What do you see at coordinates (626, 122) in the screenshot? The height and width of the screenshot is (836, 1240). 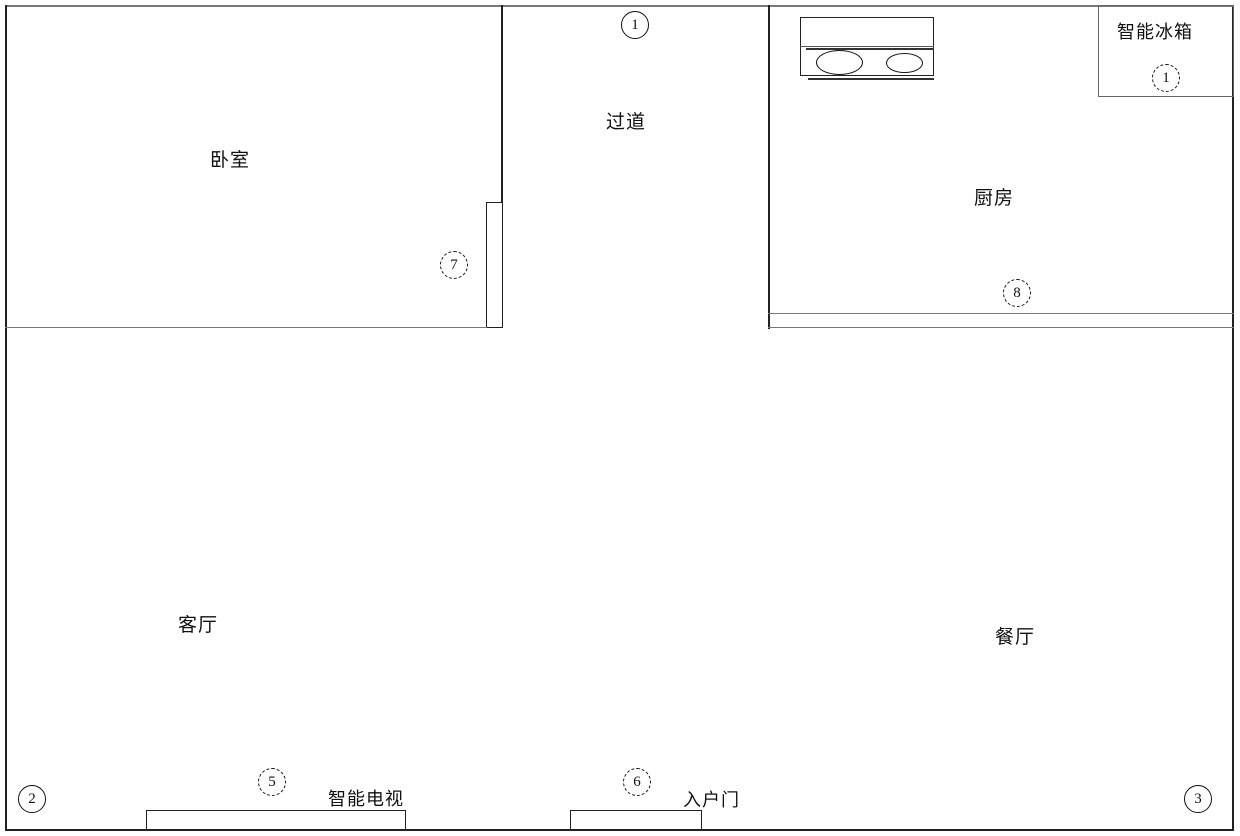 I see `room-label-corridor: 过道` at bounding box center [626, 122].